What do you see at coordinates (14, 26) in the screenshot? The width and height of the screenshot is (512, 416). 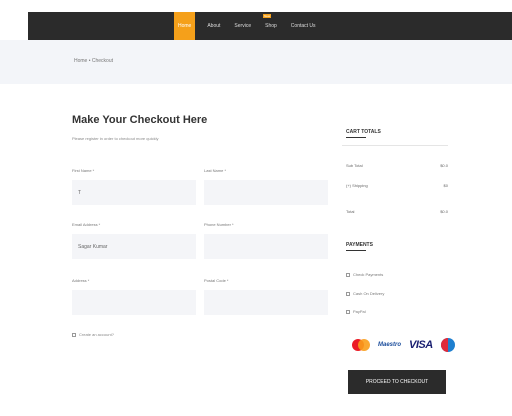 I see `navbar-gap` at bounding box center [14, 26].